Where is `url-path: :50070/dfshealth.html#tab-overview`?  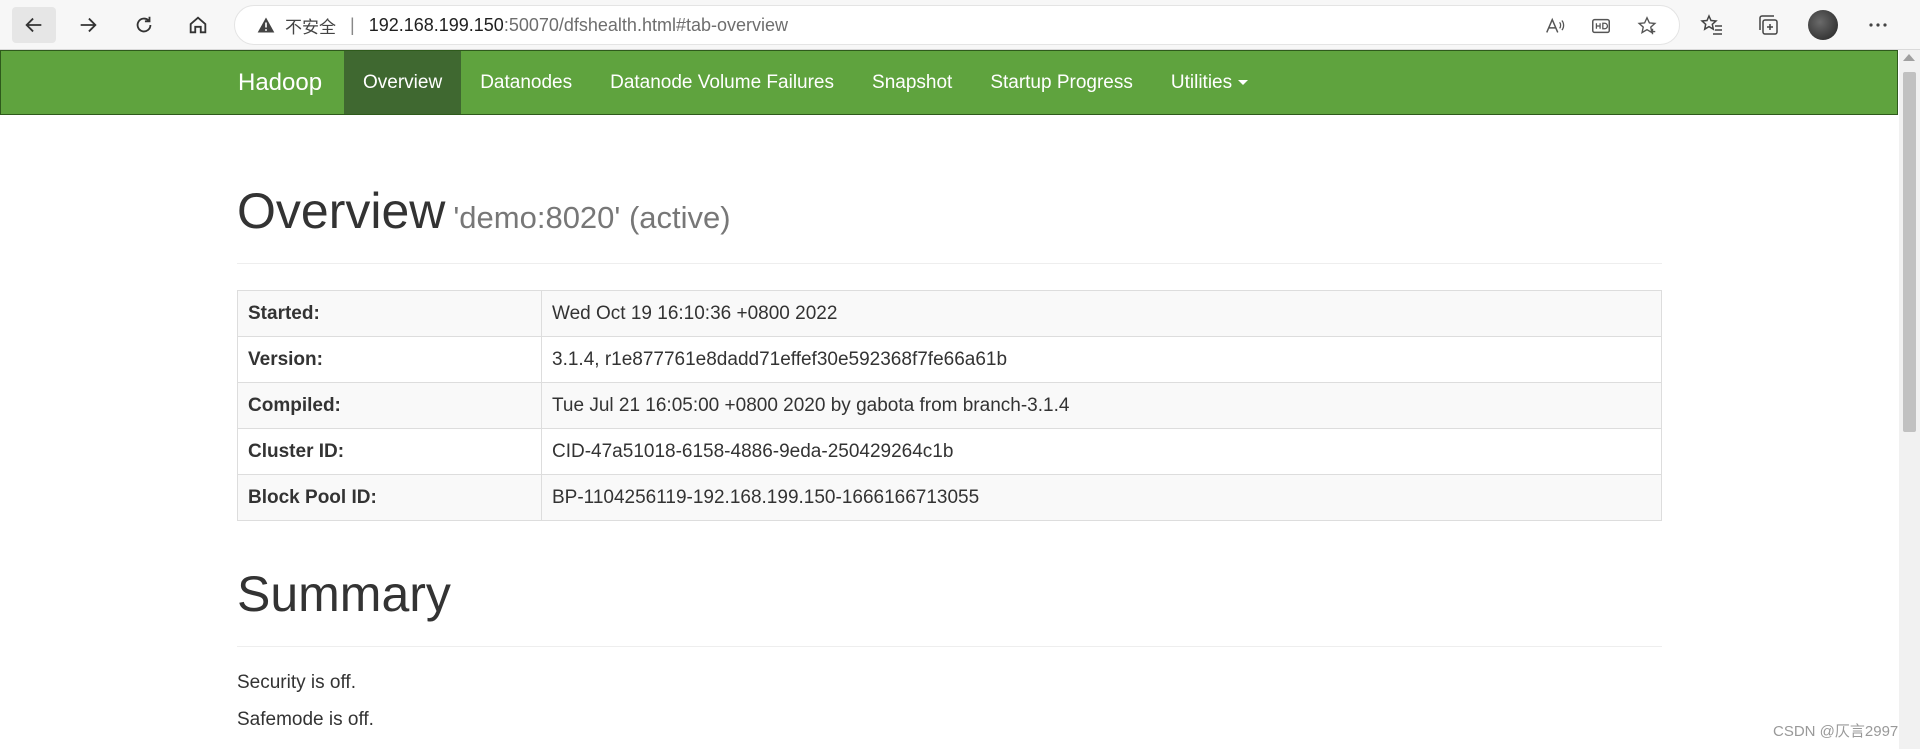 url-path: :50070/dfshealth.html#tab-overview is located at coordinates (646, 25).